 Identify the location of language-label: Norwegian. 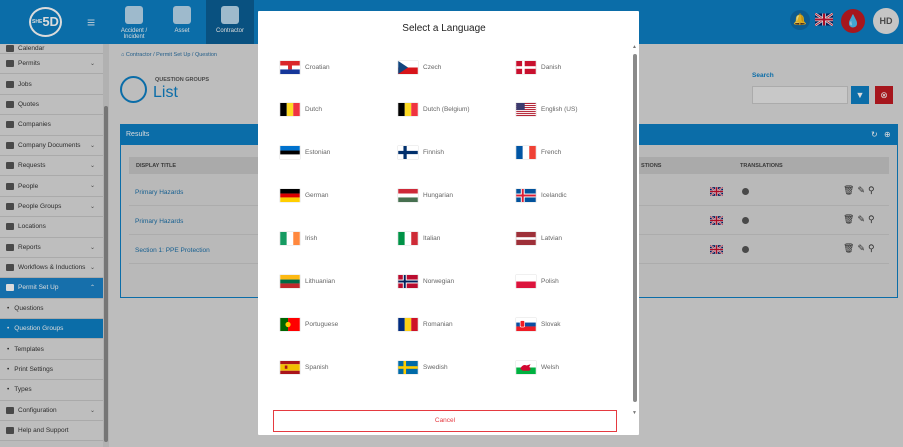
(439, 281).